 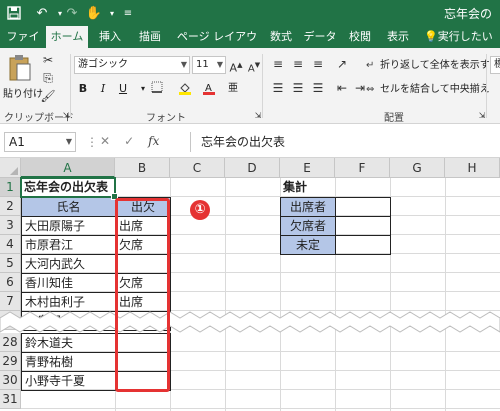 What do you see at coordinates (68, 207) in the screenshot?
I see `name-header-cell: 氏名` at bounding box center [68, 207].